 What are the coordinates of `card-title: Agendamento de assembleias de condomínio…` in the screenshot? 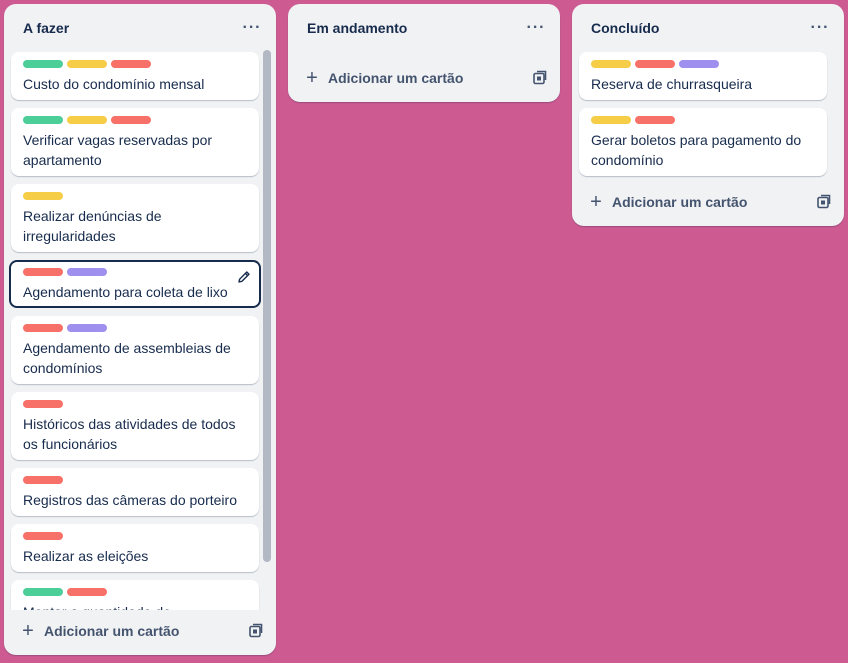 It's located at (127, 358).